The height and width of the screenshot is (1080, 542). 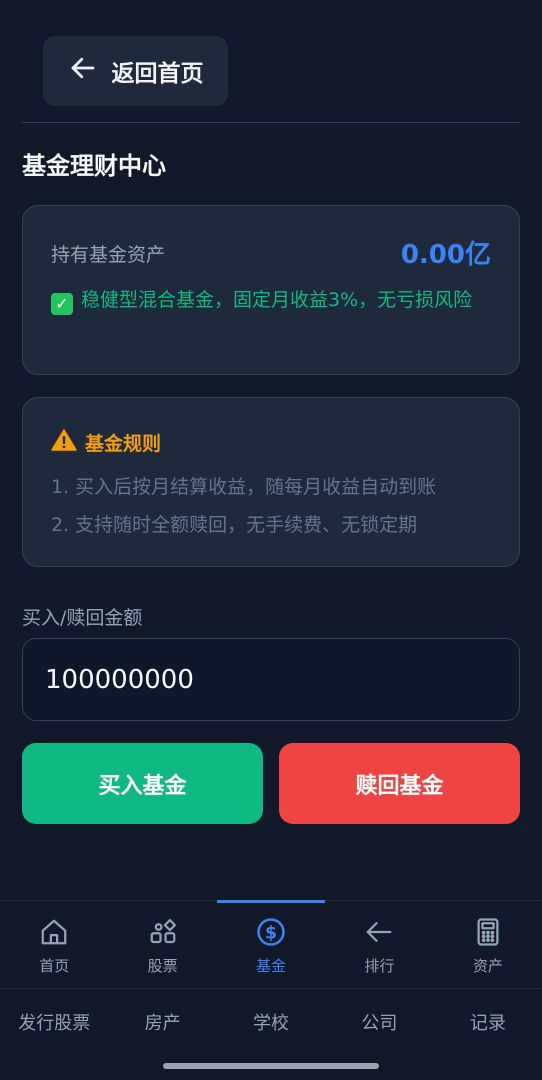 I want to click on asset-label: 持有基金资产, so click(x=108, y=255).